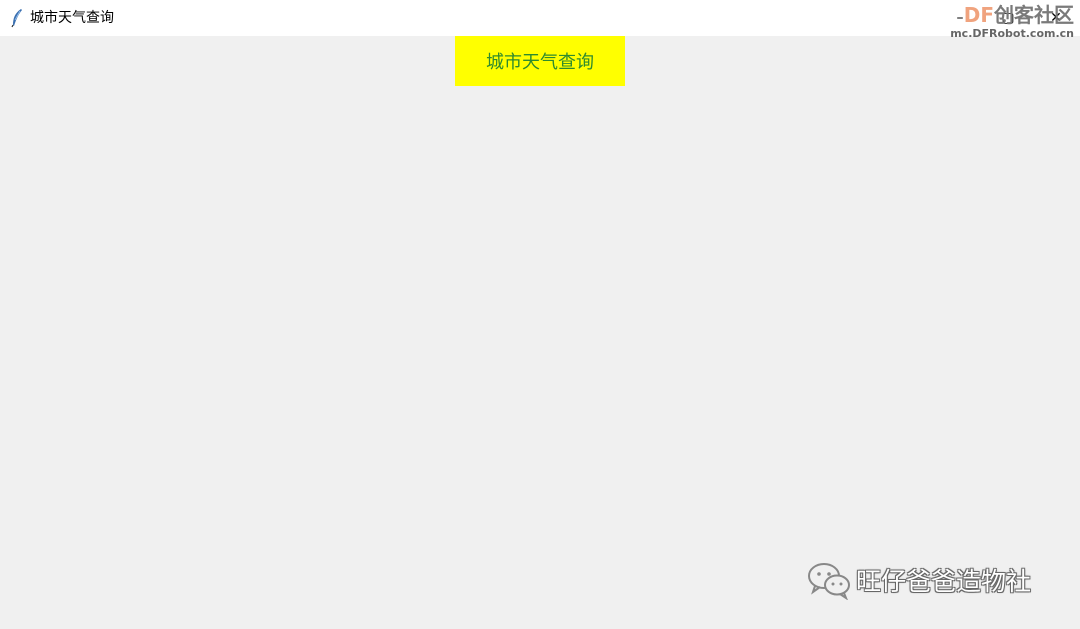  What do you see at coordinates (1056, 18) in the screenshot?
I see `close-button: ✕` at bounding box center [1056, 18].